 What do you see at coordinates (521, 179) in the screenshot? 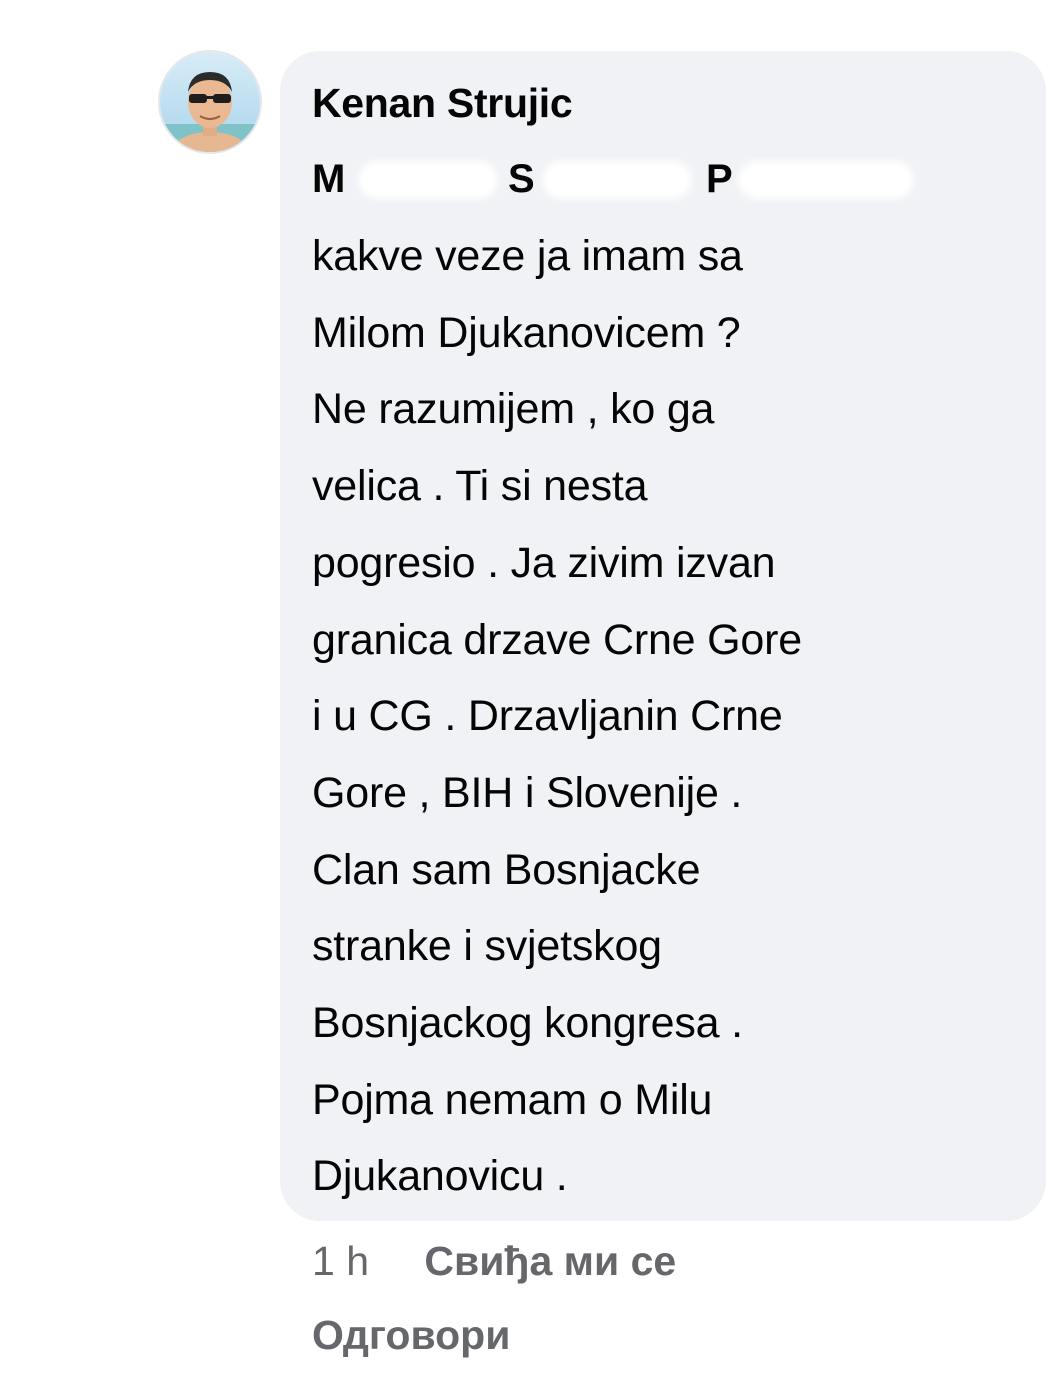
I see `tag-second-initial: S` at bounding box center [521, 179].